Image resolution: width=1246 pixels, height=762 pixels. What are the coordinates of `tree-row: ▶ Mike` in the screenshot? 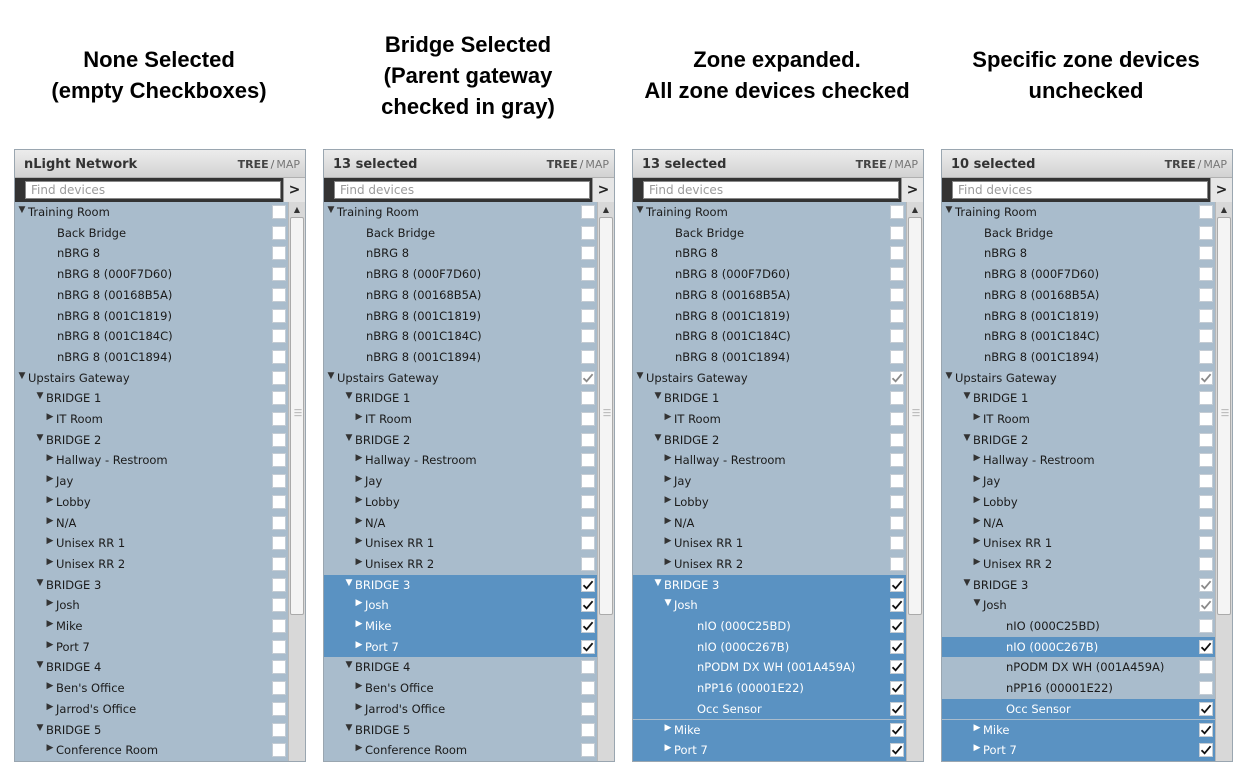 It's located at (1087, 730).